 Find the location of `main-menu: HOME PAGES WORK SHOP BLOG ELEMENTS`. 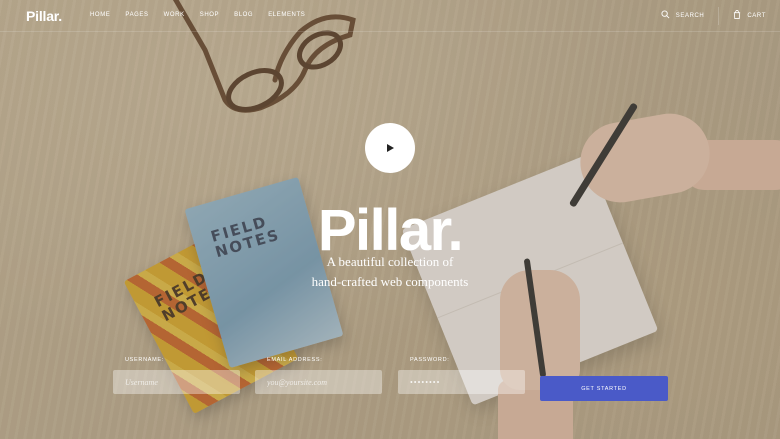

main-menu: HOME PAGES WORK SHOP BLOG ELEMENTS is located at coordinates (205, 15).